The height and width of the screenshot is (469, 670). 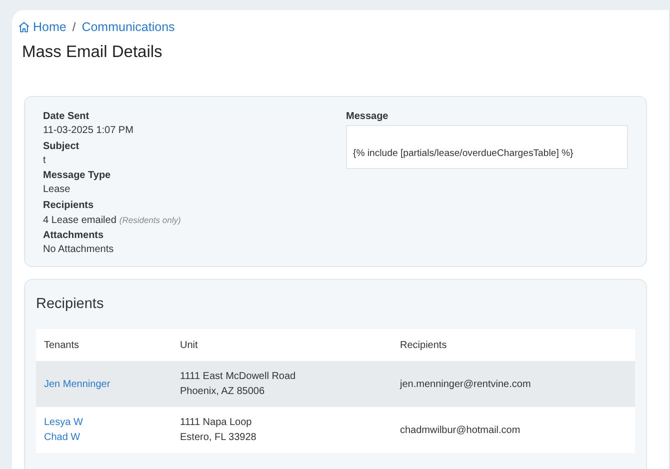 I want to click on unit-address-line: 1111 Napa Loop, so click(x=216, y=423).